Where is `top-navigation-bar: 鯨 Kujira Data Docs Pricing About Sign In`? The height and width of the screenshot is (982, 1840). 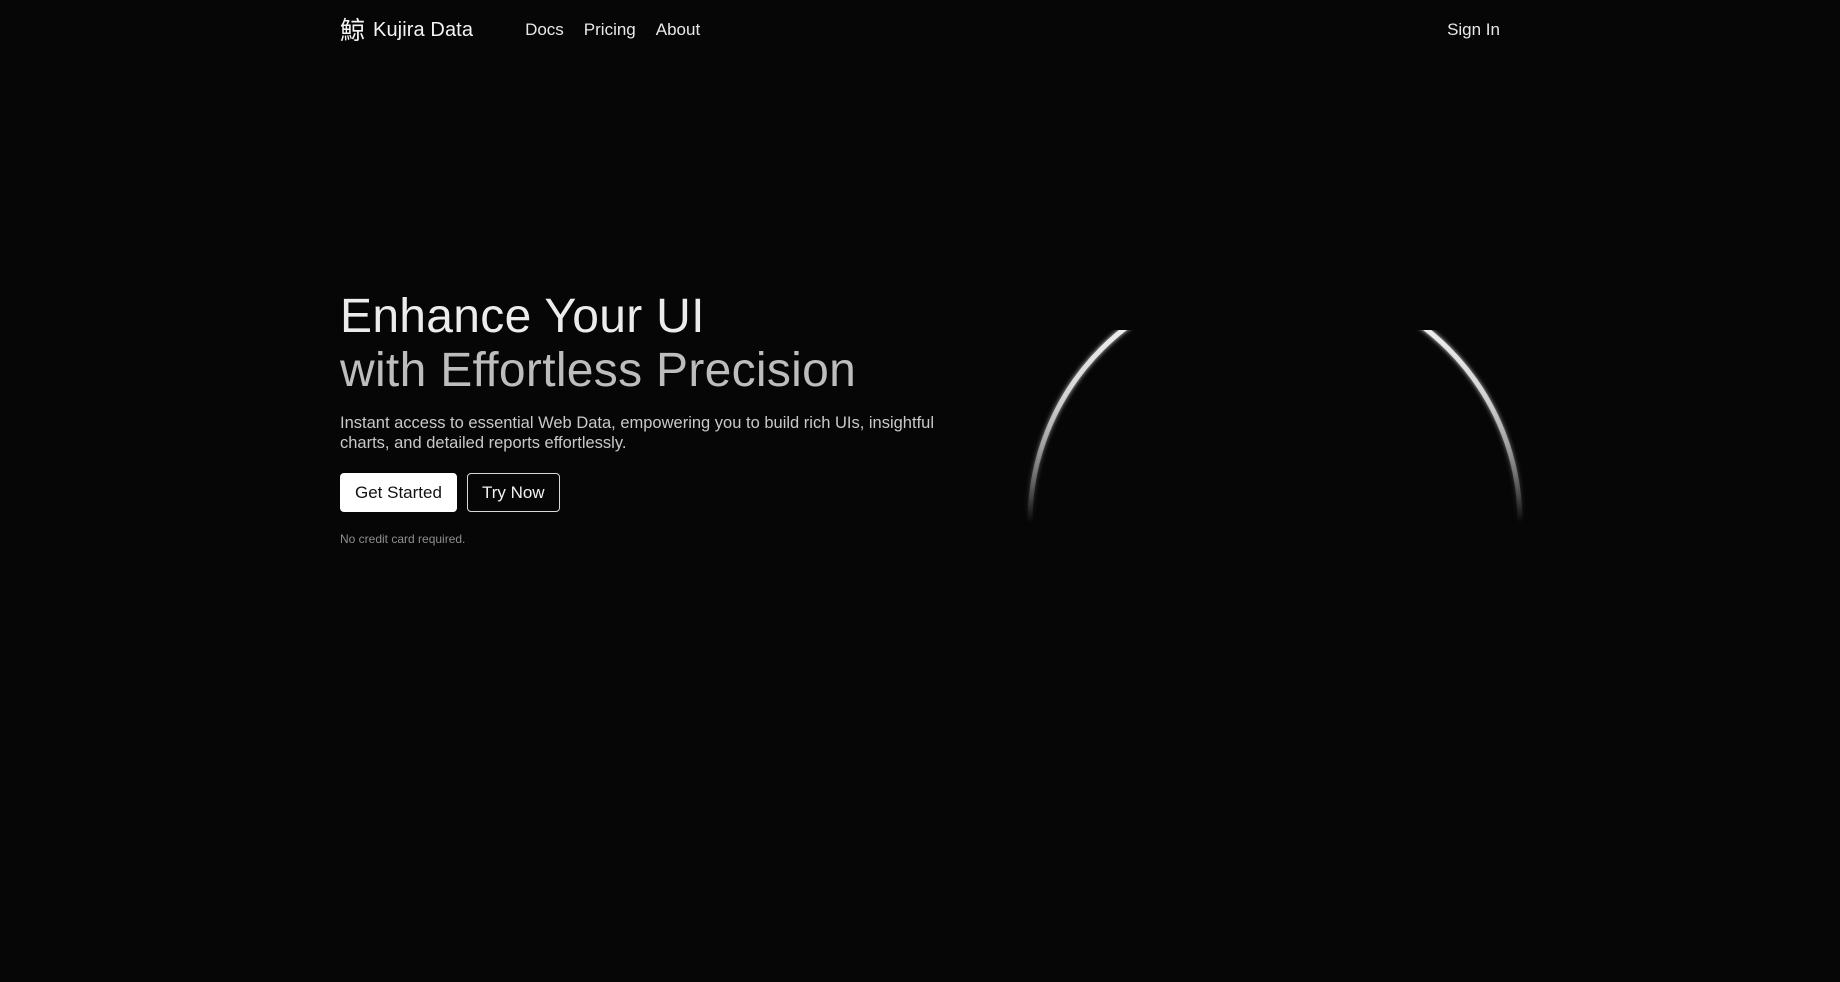
top-navigation-bar: 鯨 Kujira Data Docs Pricing About Sign In is located at coordinates (920, 30).